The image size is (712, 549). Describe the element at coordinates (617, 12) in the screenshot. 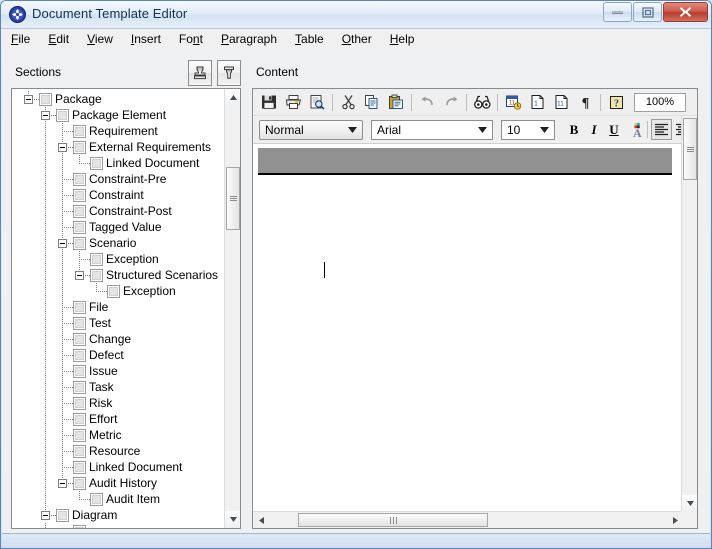

I see `minimize-button` at that location.